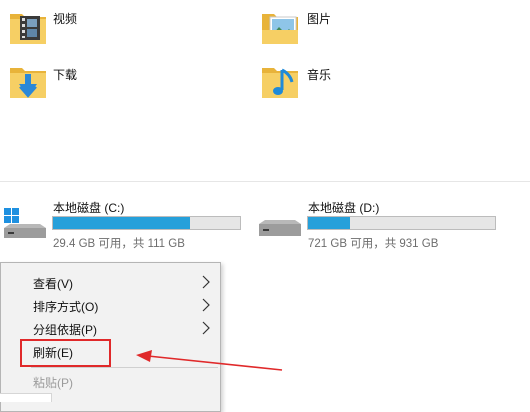 Image resolution: width=530 pixels, height=412 pixels. Describe the element at coordinates (119, 244) in the screenshot. I see `drive-c-space: 29.4 GB 可用，共 111 GB` at that location.